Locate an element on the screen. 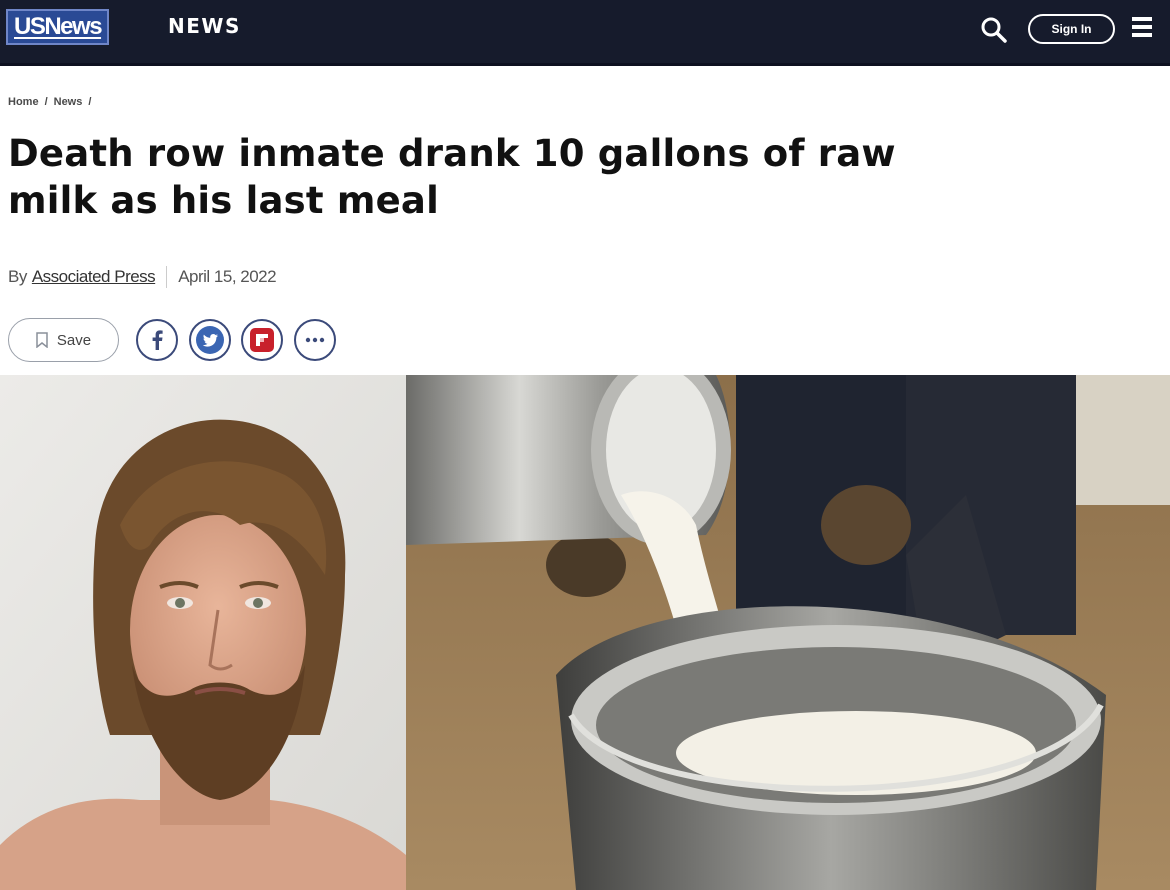  top-nav-bar: USNews NEWS Sign In is located at coordinates (585, 33).